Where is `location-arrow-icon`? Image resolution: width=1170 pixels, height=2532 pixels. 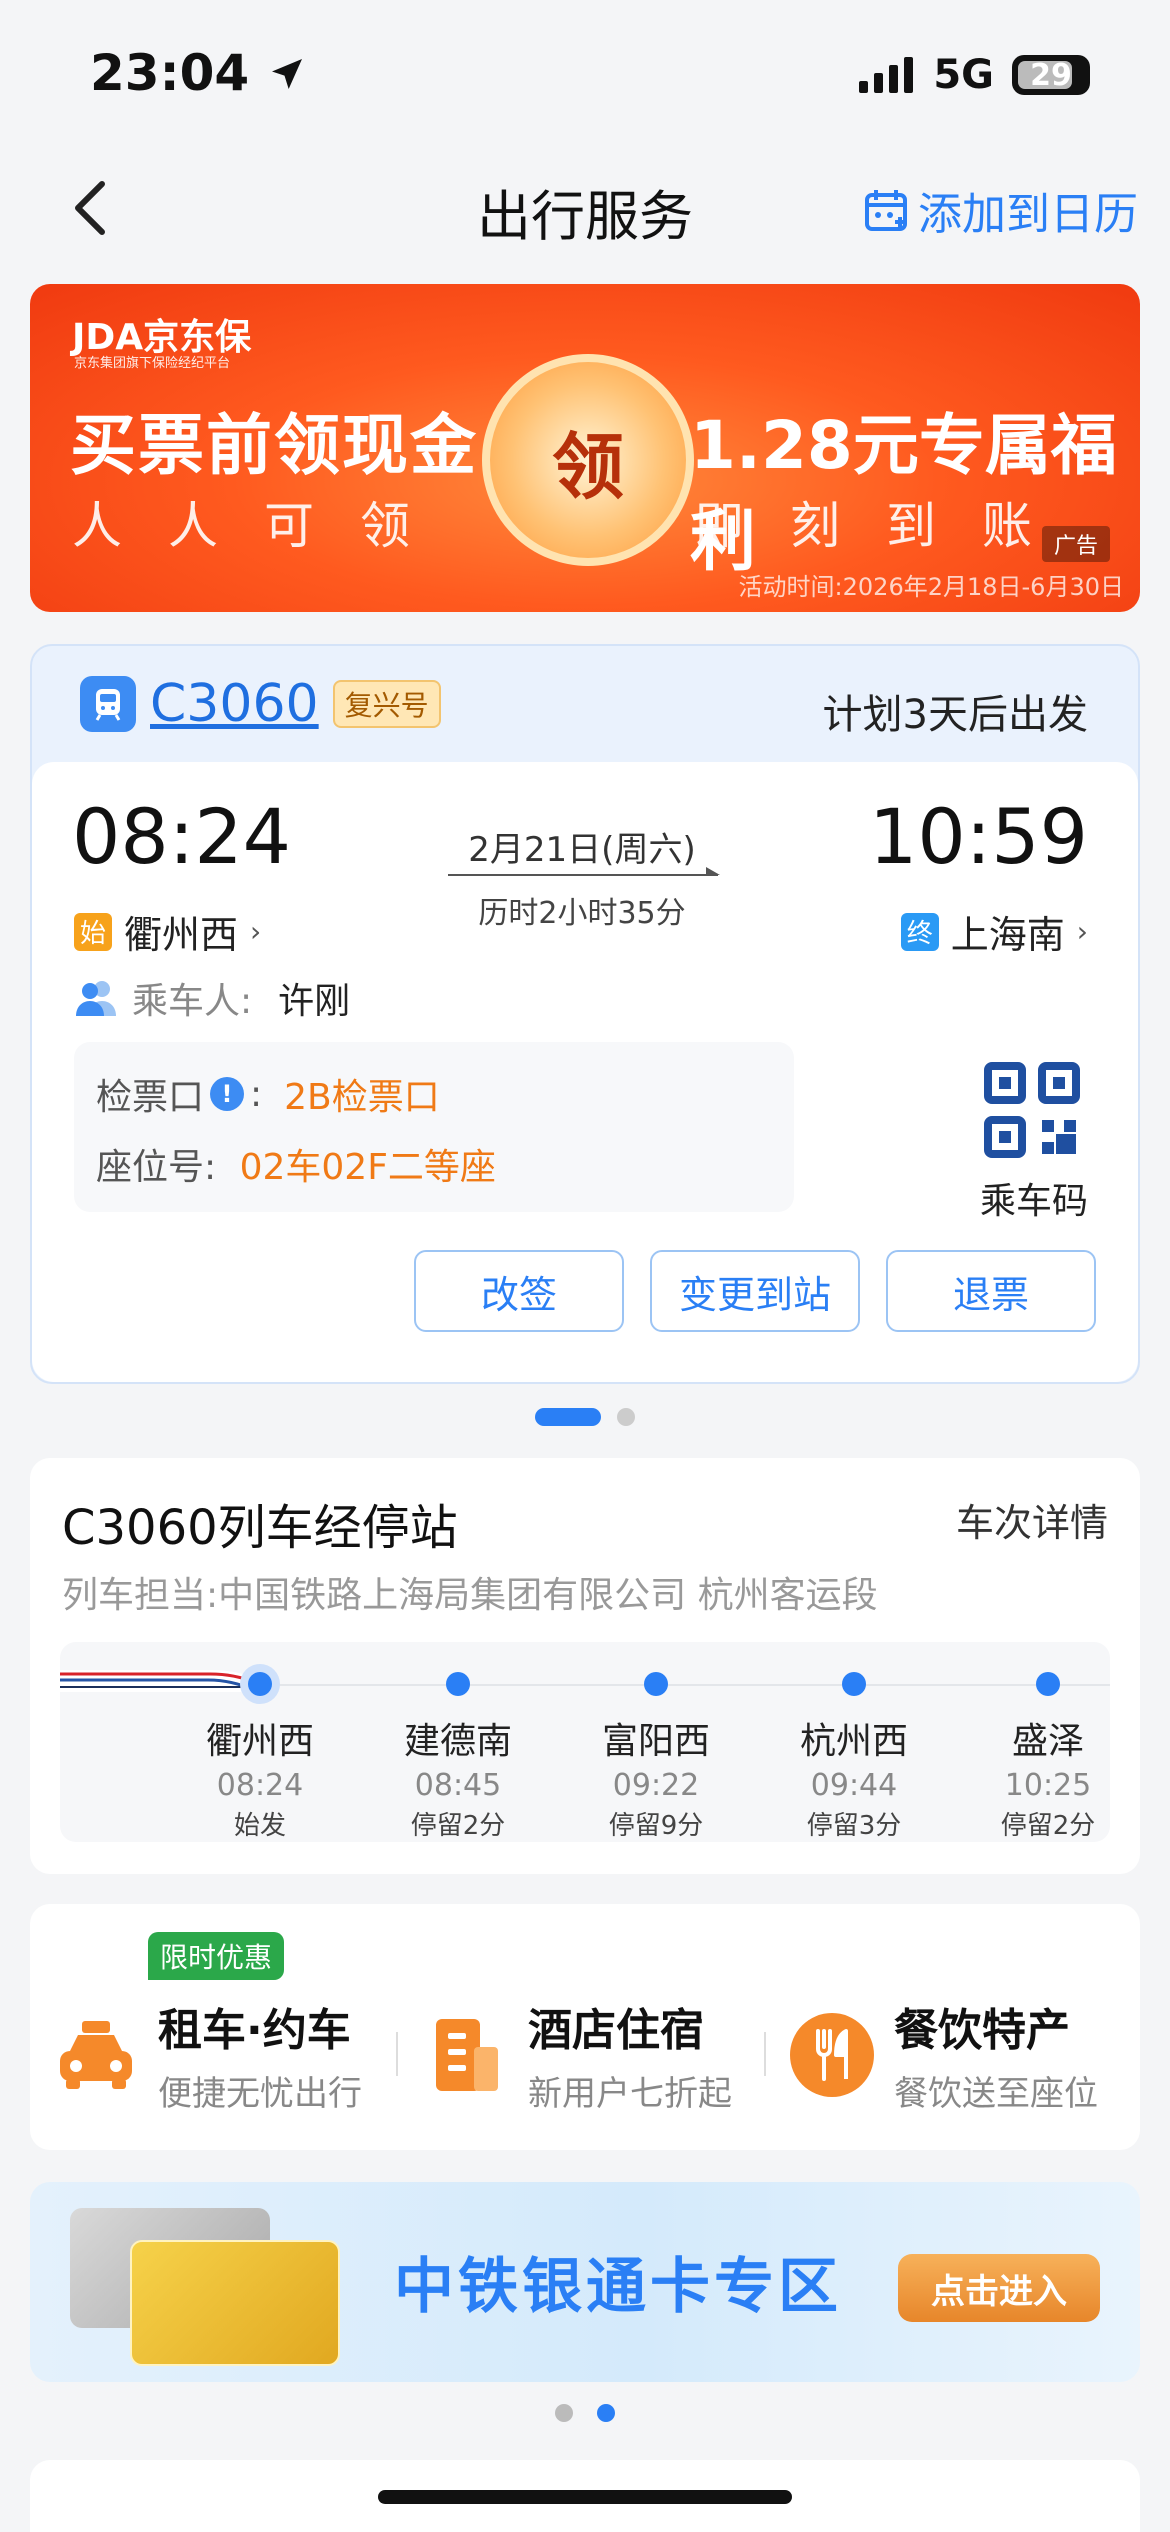 location-arrow-icon is located at coordinates (286, 74).